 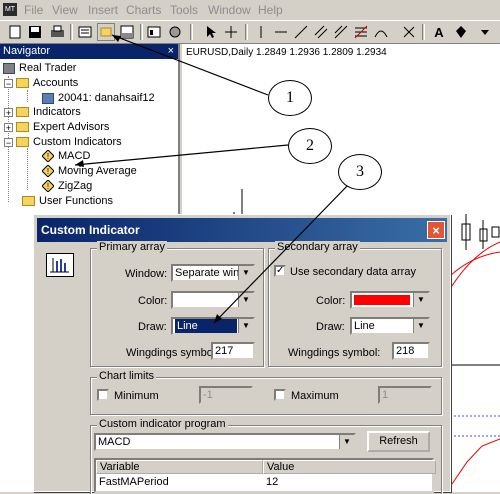 I want to click on callout-2: 2, so click(x=310, y=146).